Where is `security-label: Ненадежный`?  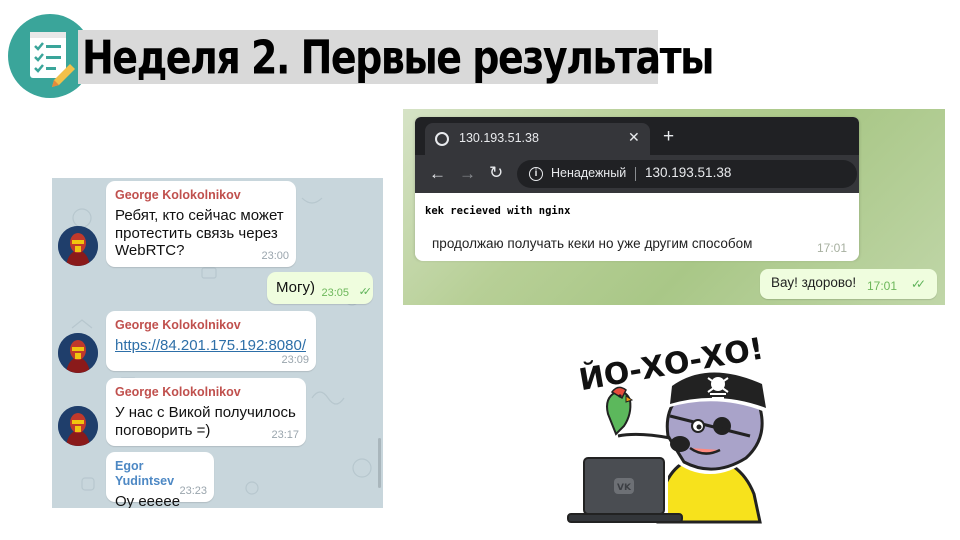 security-label: Ненадежный is located at coordinates (588, 173).